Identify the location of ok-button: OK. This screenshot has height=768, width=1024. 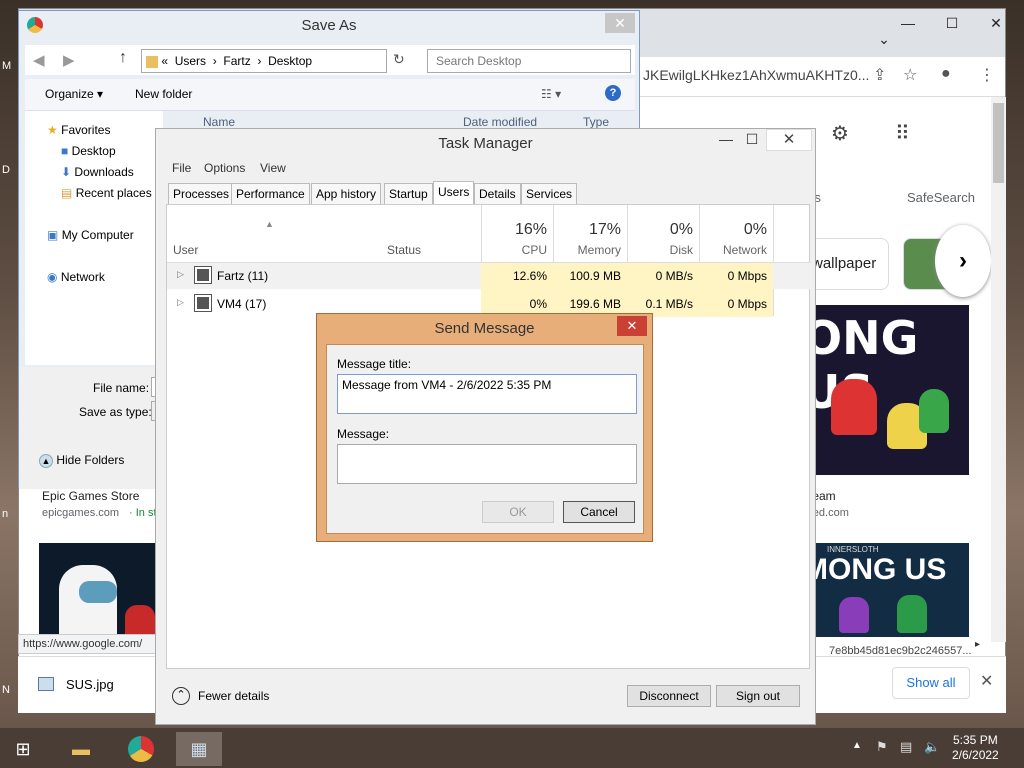
(518, 512).